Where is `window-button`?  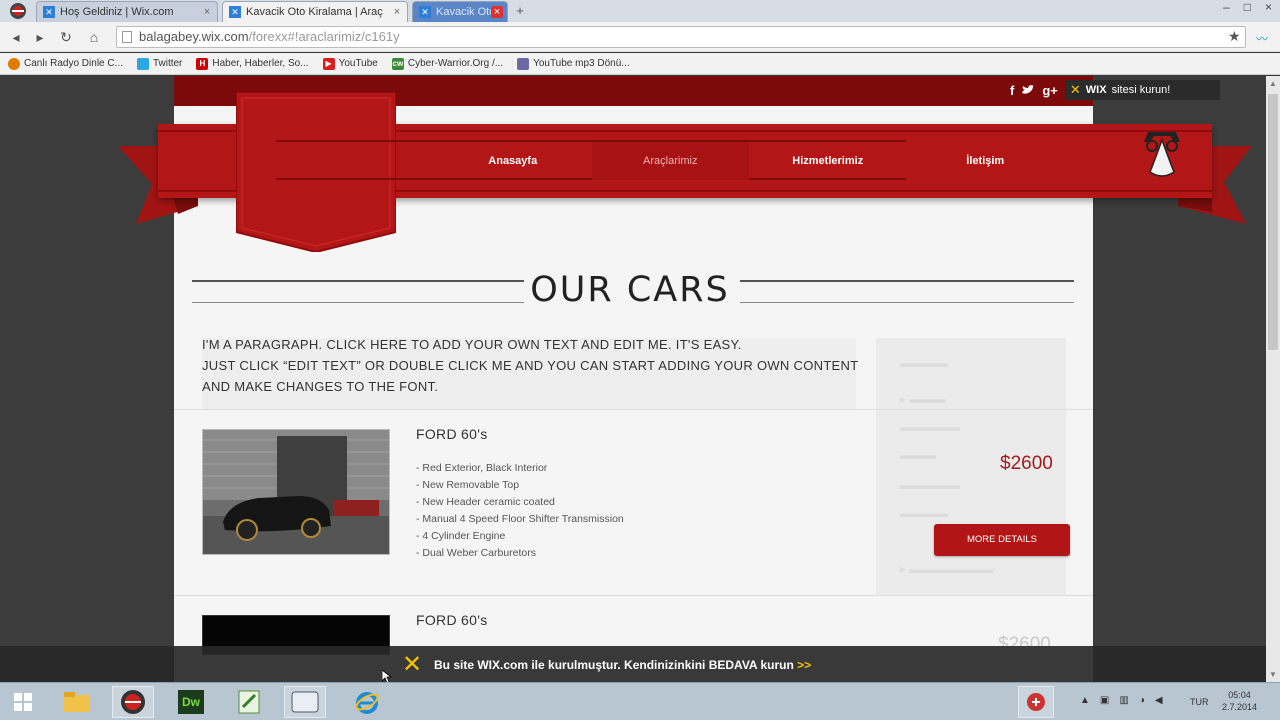 window-button is located at coordinates (305, 702).